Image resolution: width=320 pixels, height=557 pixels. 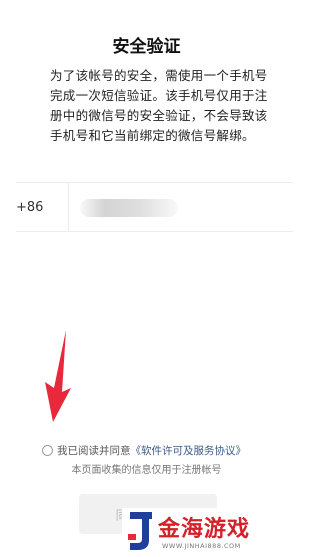 What do you see at coordinates (189, 450) in the screenshot?
I see `agreement-link: 《软件许可及服务协议》` at bounding box center [189, 450].